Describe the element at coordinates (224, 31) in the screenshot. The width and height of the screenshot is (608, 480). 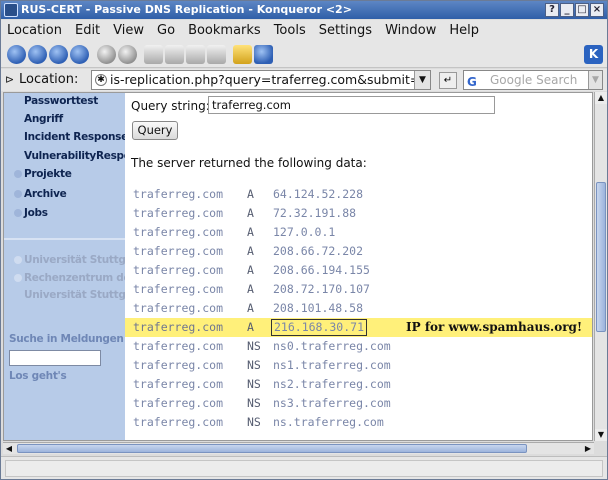
I see `menu-bookmarks: Bookmarks` at that location.